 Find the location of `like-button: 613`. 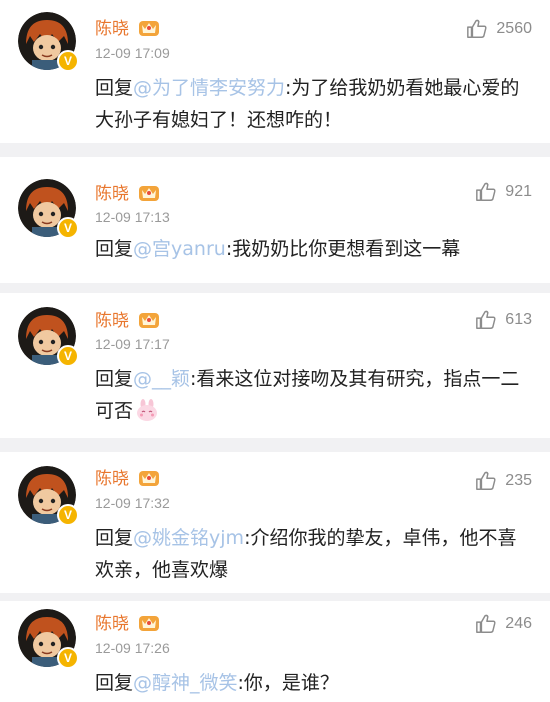

like-button: 613 is located at coordinates (503, 320).